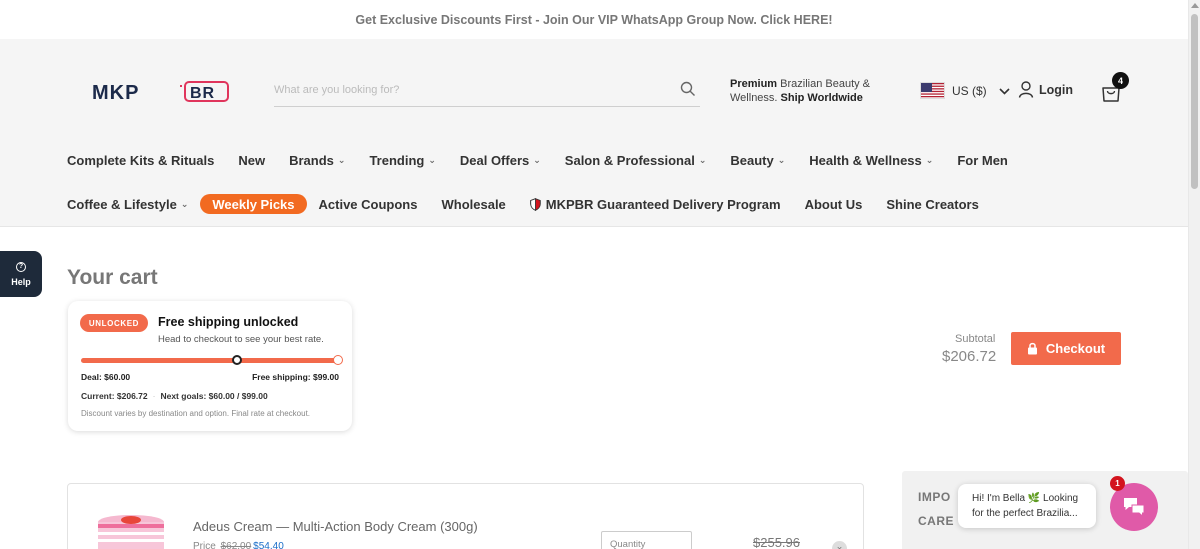  I want to click on nav-brands: Brands ⌄, so click(317, 160).